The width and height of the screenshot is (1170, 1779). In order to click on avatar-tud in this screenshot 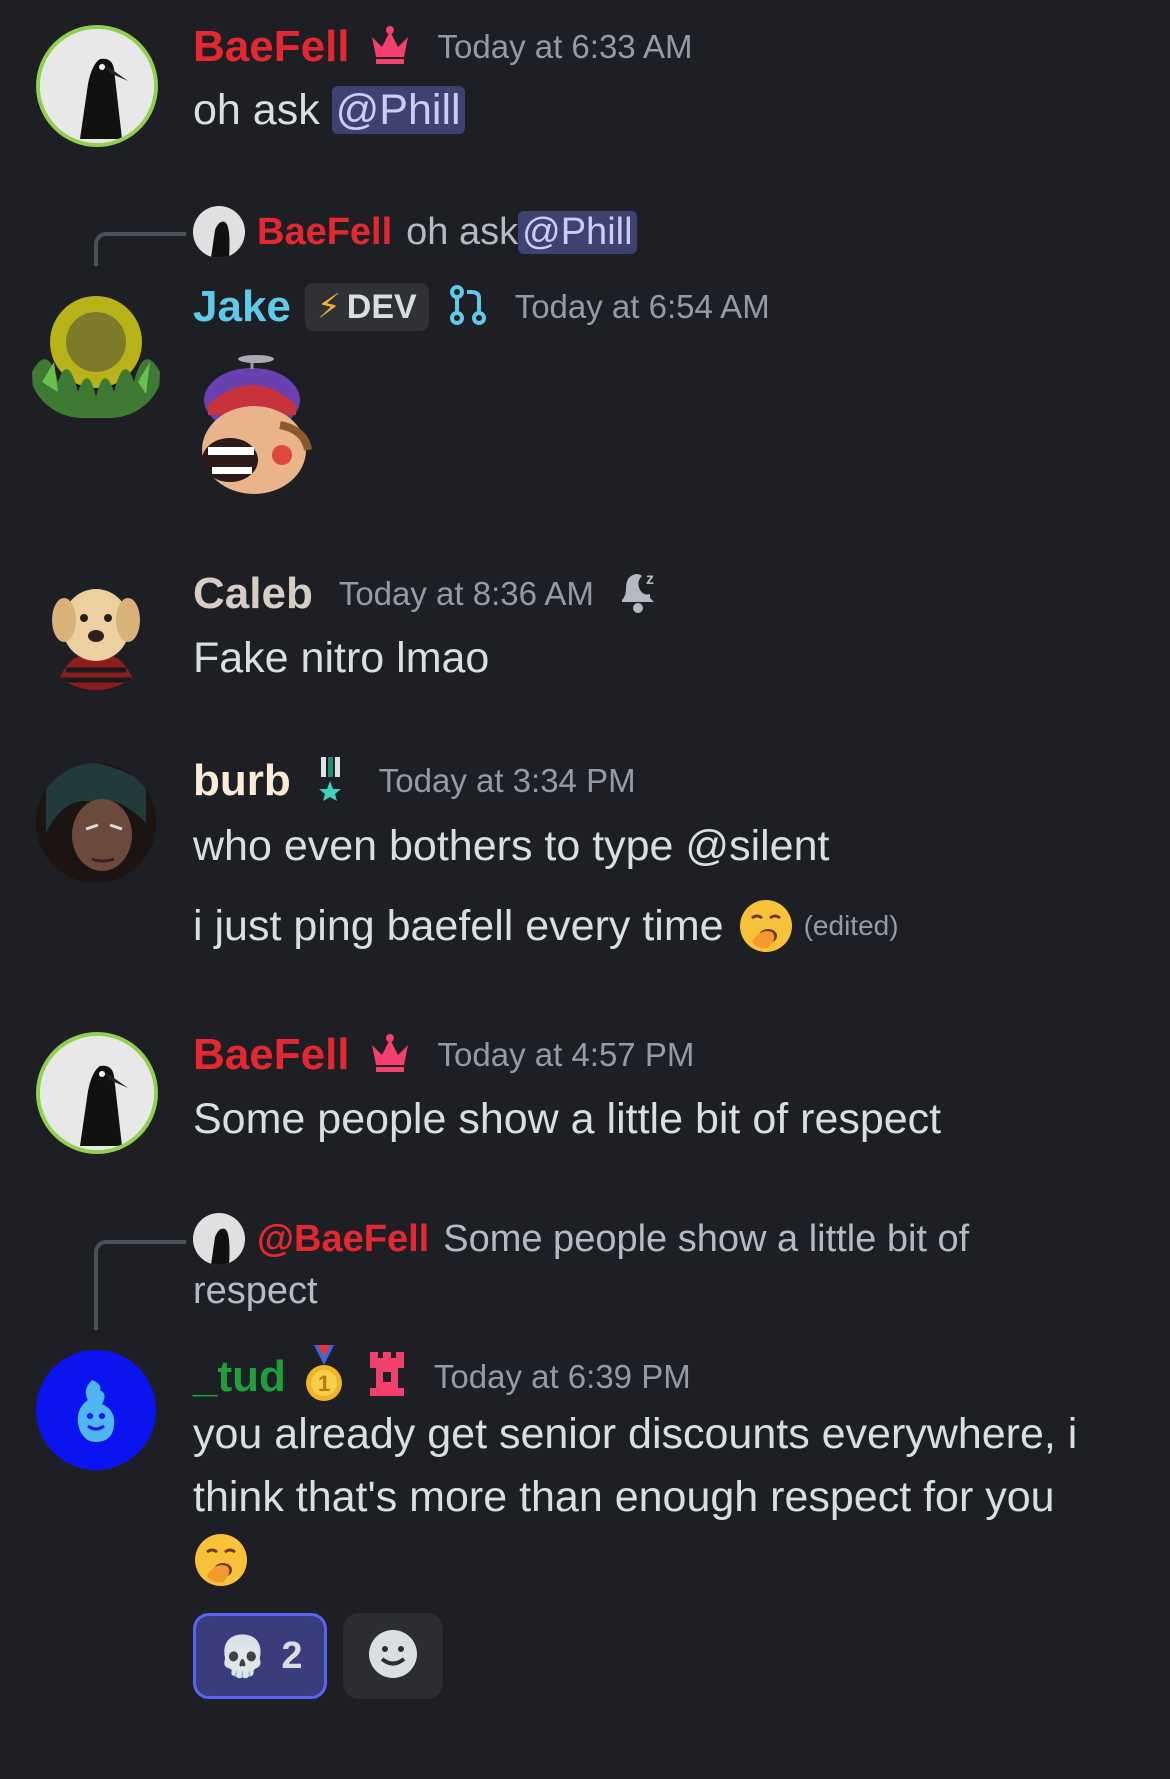, I will do `click(96, 1410)`.